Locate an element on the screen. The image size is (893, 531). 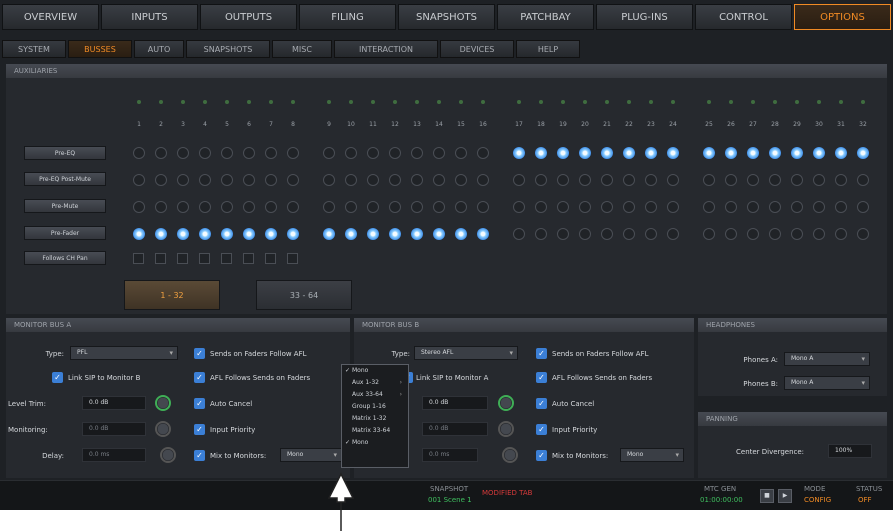
monitor-a-level-trim-value: 0.0 dB is located at coordinates (114, 403).